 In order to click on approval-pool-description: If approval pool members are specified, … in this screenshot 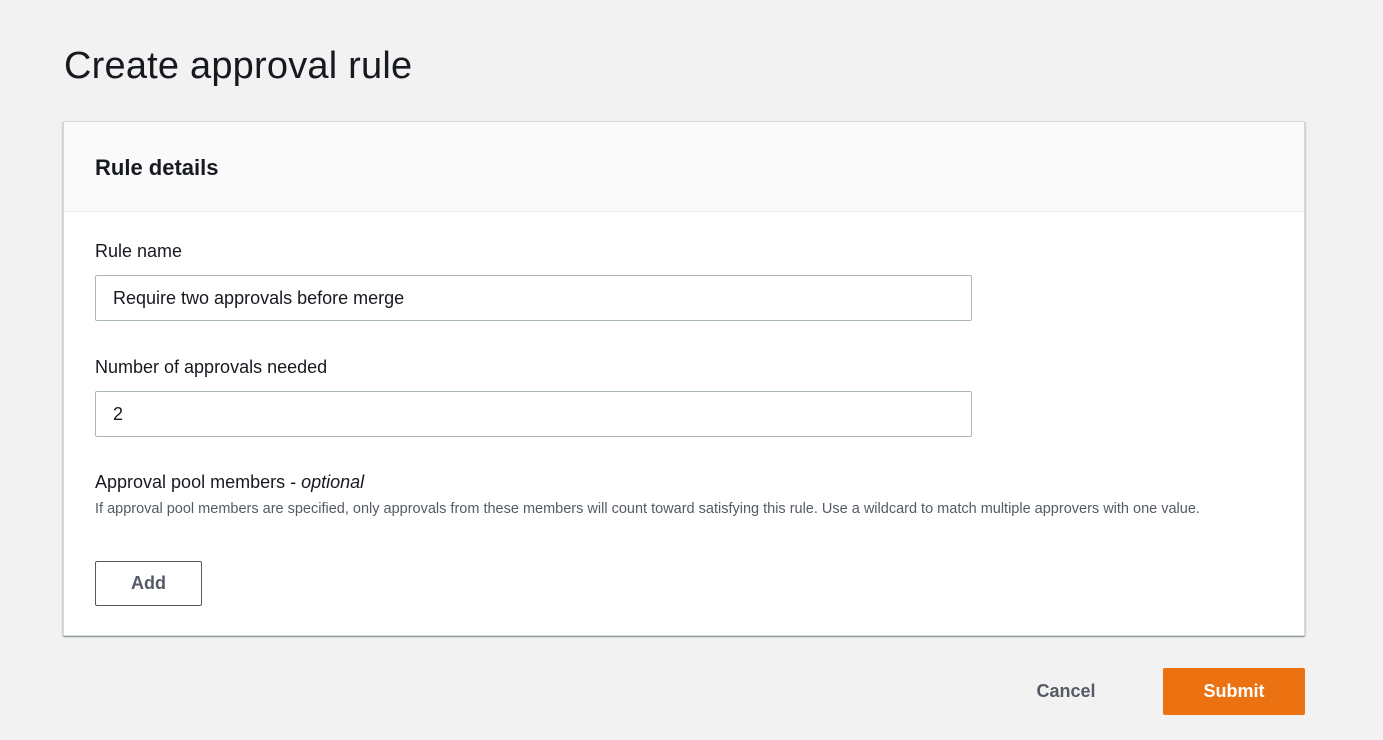, I will do `click(647, 509)`.